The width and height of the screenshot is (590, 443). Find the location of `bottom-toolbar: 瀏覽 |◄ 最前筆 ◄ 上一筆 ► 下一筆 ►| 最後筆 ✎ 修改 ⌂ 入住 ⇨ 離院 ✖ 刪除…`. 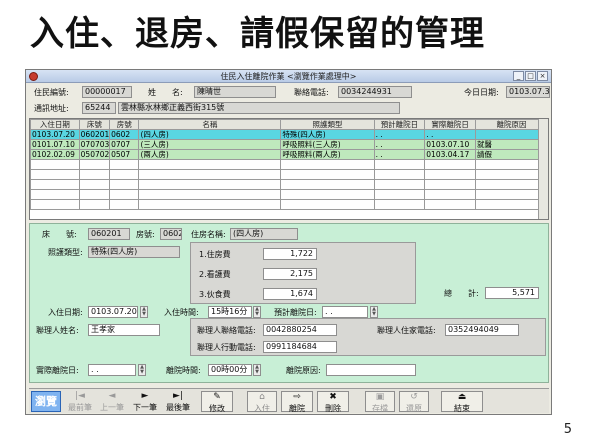

bottom-toolbar: 瀏覽 |◄ 最前筆 ◄ 上一筆 ► 下一筆 ►| 最後筆 ✎ 修改 ⌂ 入住 ⇨ 離院 ✖ 刪除… is located at coordinates (289, 400).